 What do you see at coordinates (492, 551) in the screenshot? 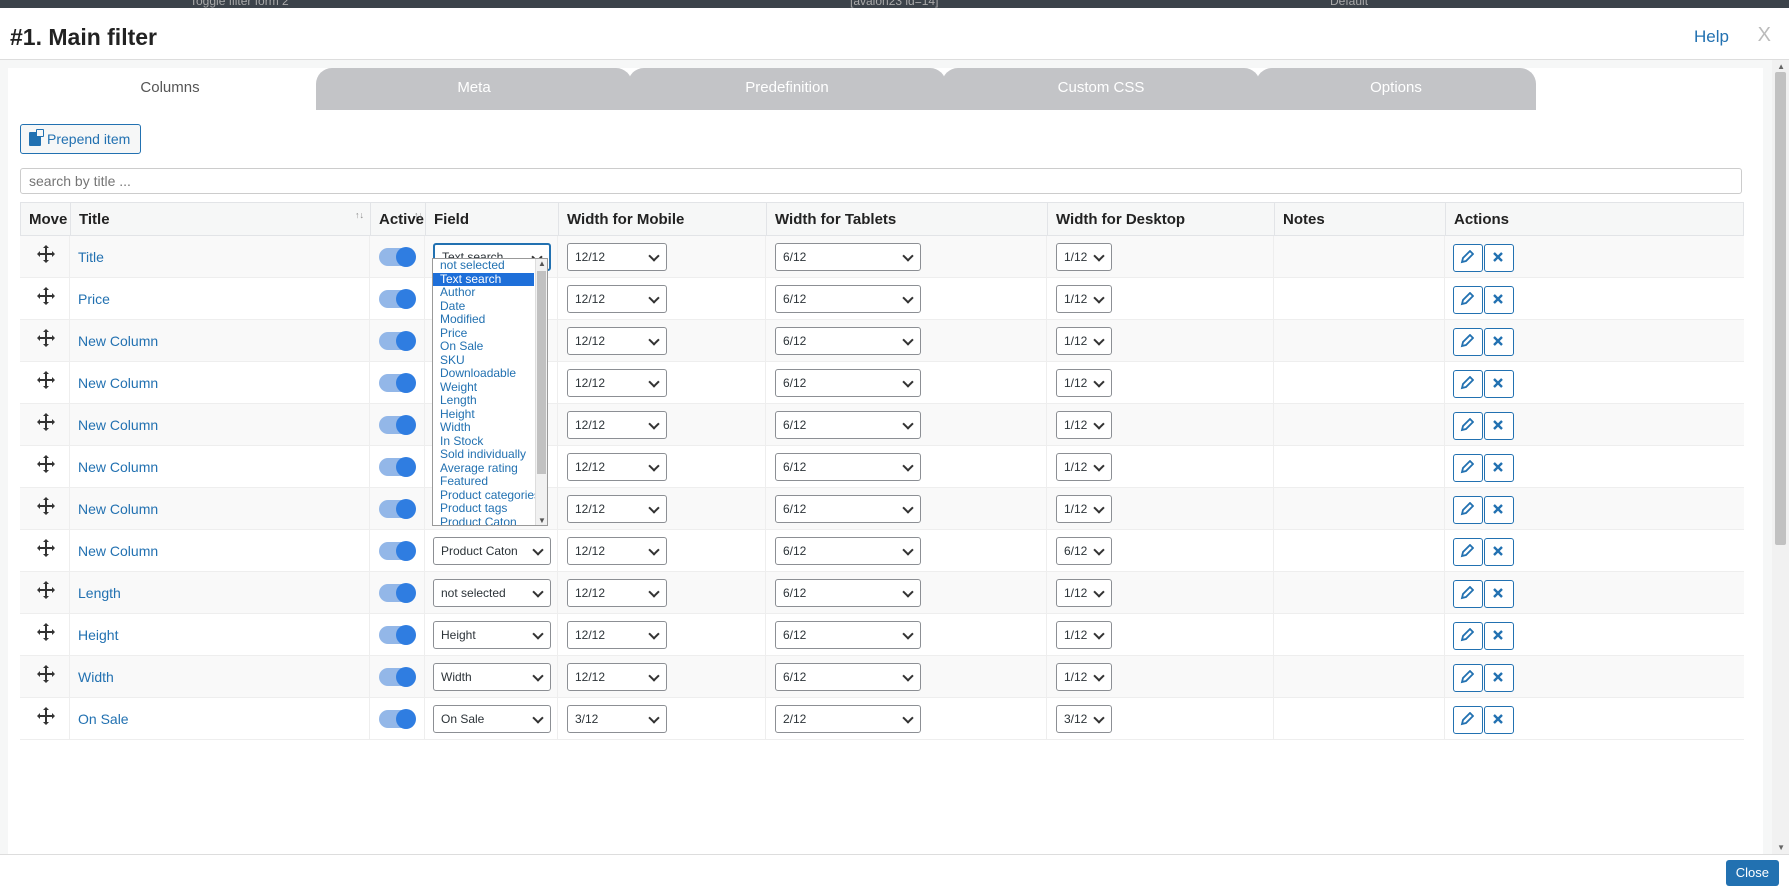
I see `field-select: Product Caton` at bounding box center [492, 551].